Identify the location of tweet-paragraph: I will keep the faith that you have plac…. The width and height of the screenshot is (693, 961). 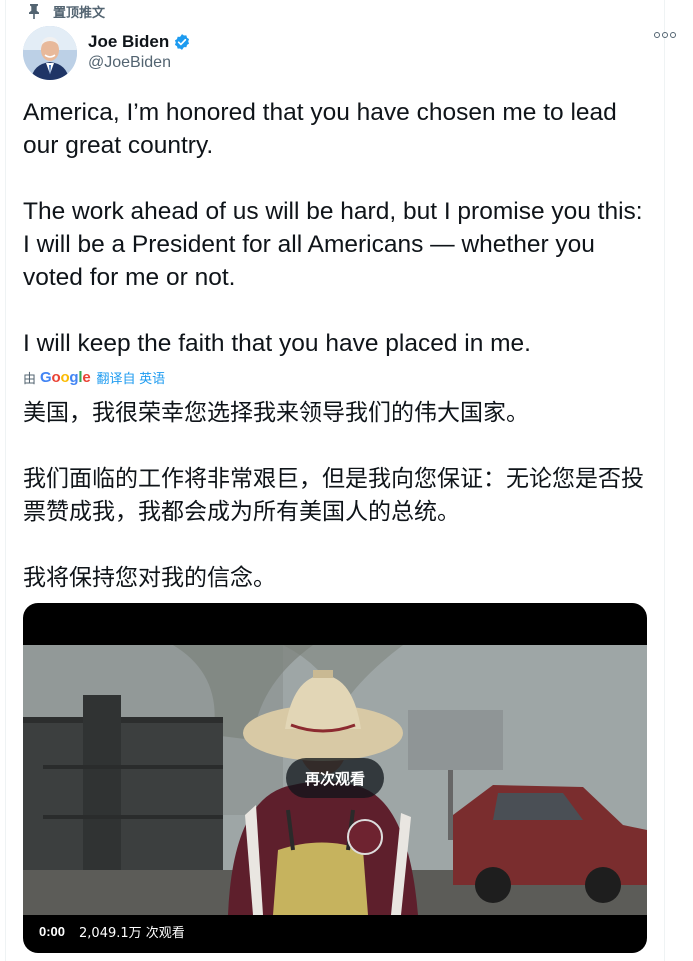
(277, 343).